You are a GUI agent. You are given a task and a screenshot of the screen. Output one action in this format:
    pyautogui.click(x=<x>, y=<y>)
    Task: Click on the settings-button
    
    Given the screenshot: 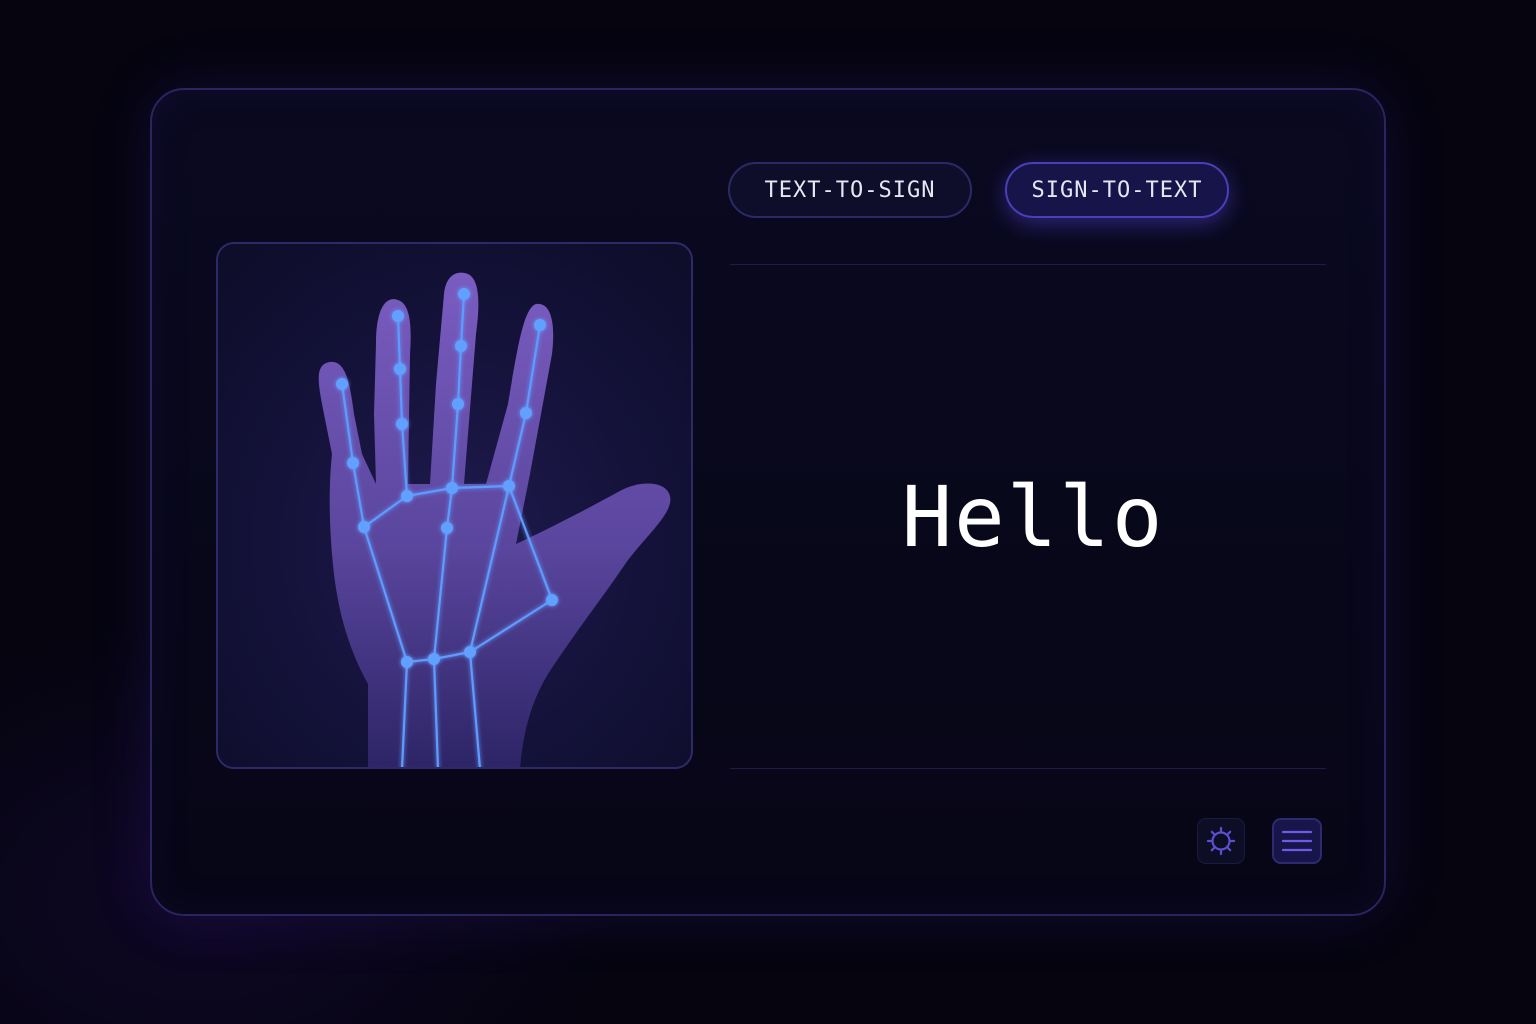 What is the action you would take?
    pyautogui.click(x=1221, y=841)
    